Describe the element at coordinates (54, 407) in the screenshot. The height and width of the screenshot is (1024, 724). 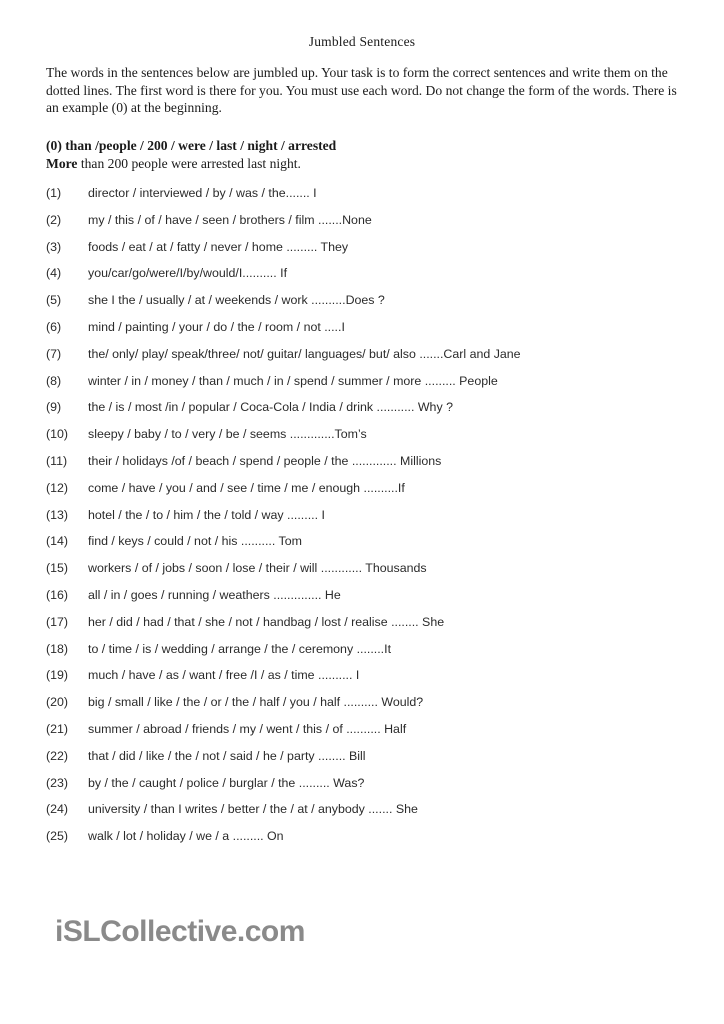
I see `exercise-item-number: (9)` at that location.